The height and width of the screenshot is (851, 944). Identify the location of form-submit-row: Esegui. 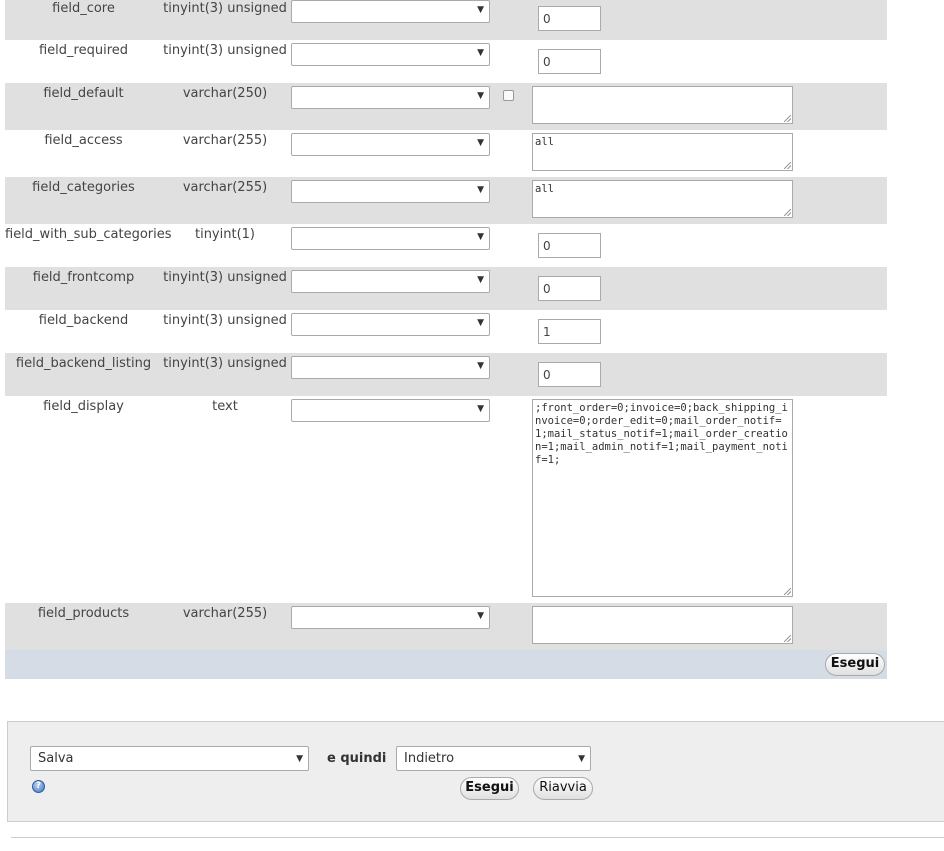
(446, 664).